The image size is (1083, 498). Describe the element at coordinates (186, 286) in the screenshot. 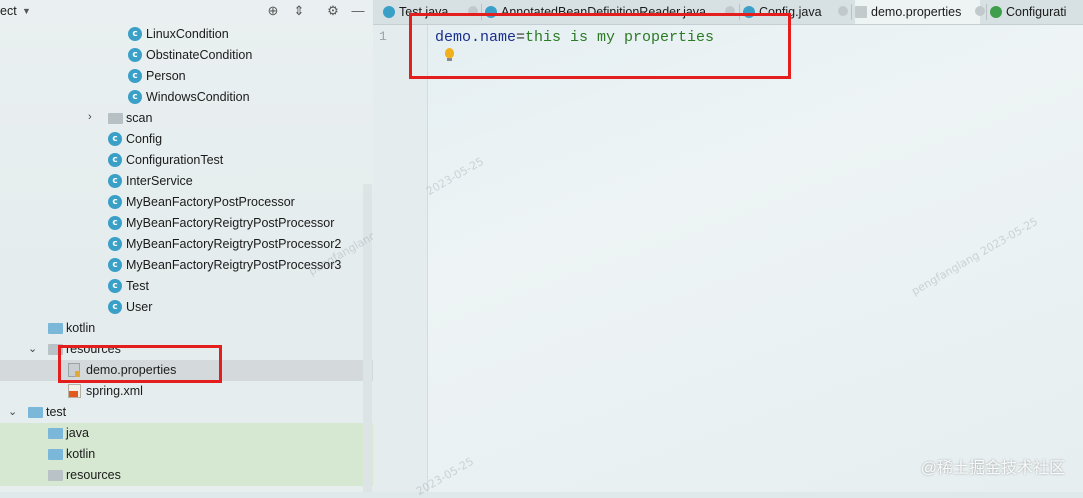

I see `tree-row: c Test` at that location.